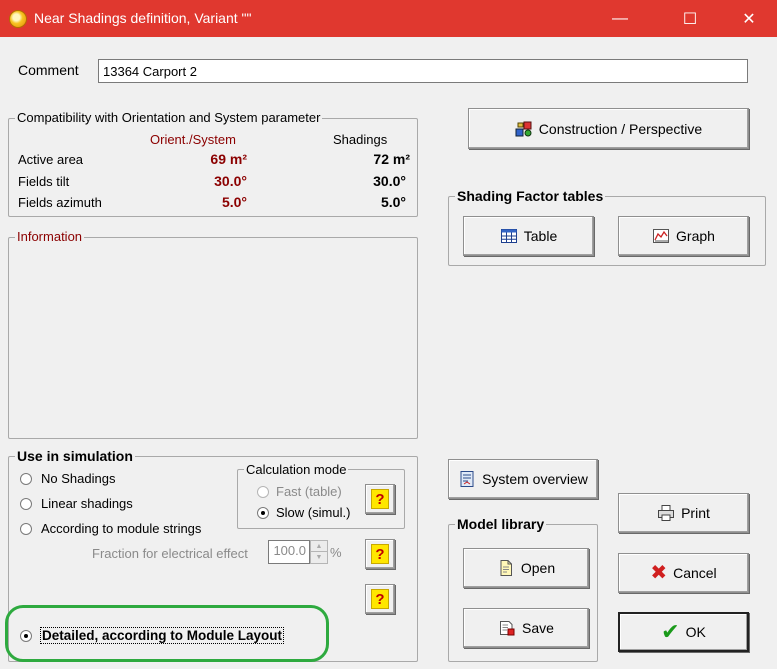 Image resolution: width=777 pixels, height=669 pixels. I want to click on orient-column-header: Orient./System, so click(193, 139).